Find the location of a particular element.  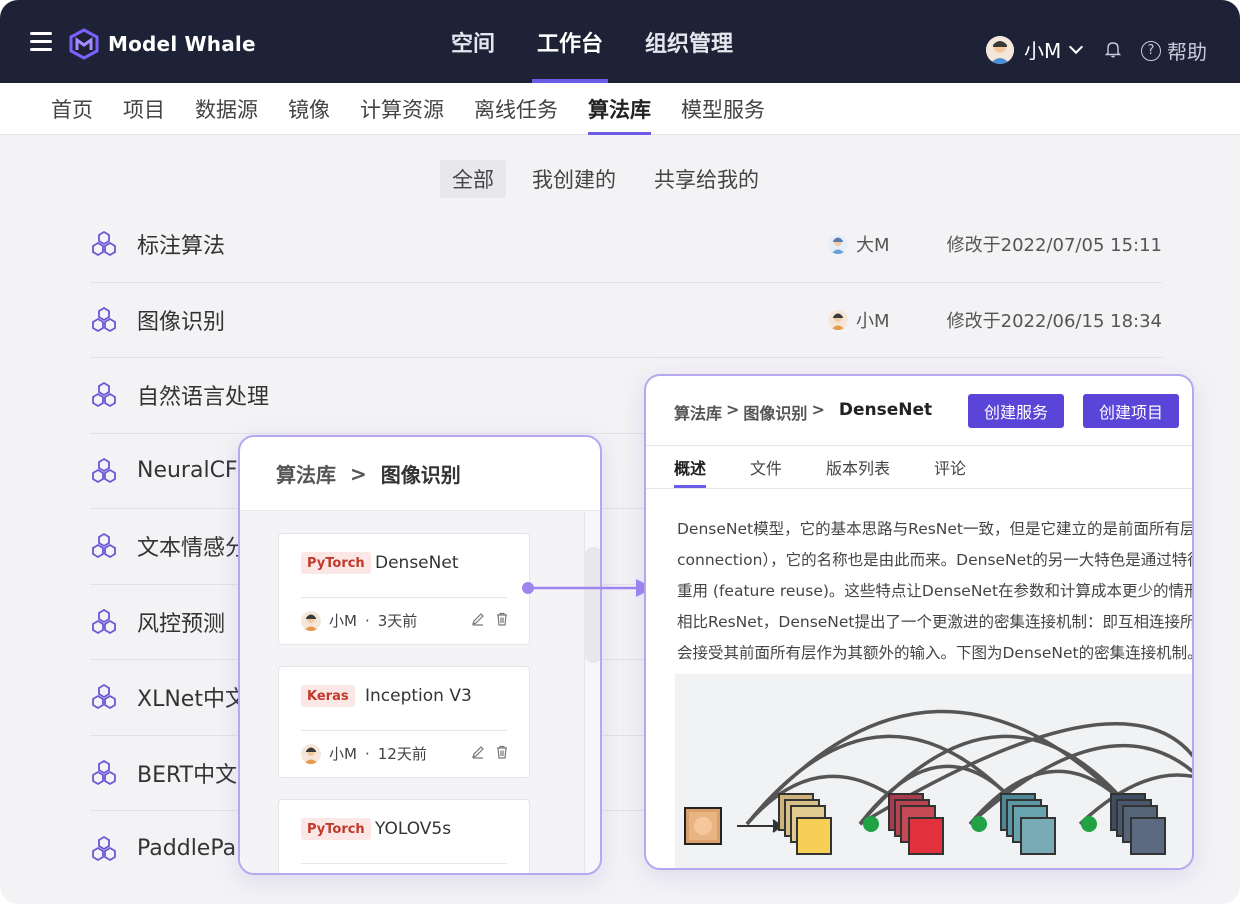

create-project-button: 创建项目 is located at coordinates (1131, 411).